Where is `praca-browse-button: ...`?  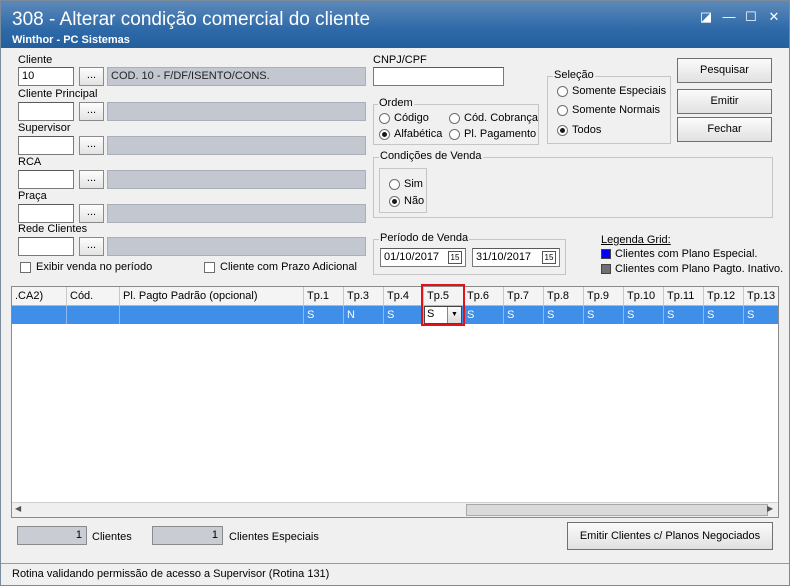
praca-browse-button: ... is located at coordinates (91, 213).